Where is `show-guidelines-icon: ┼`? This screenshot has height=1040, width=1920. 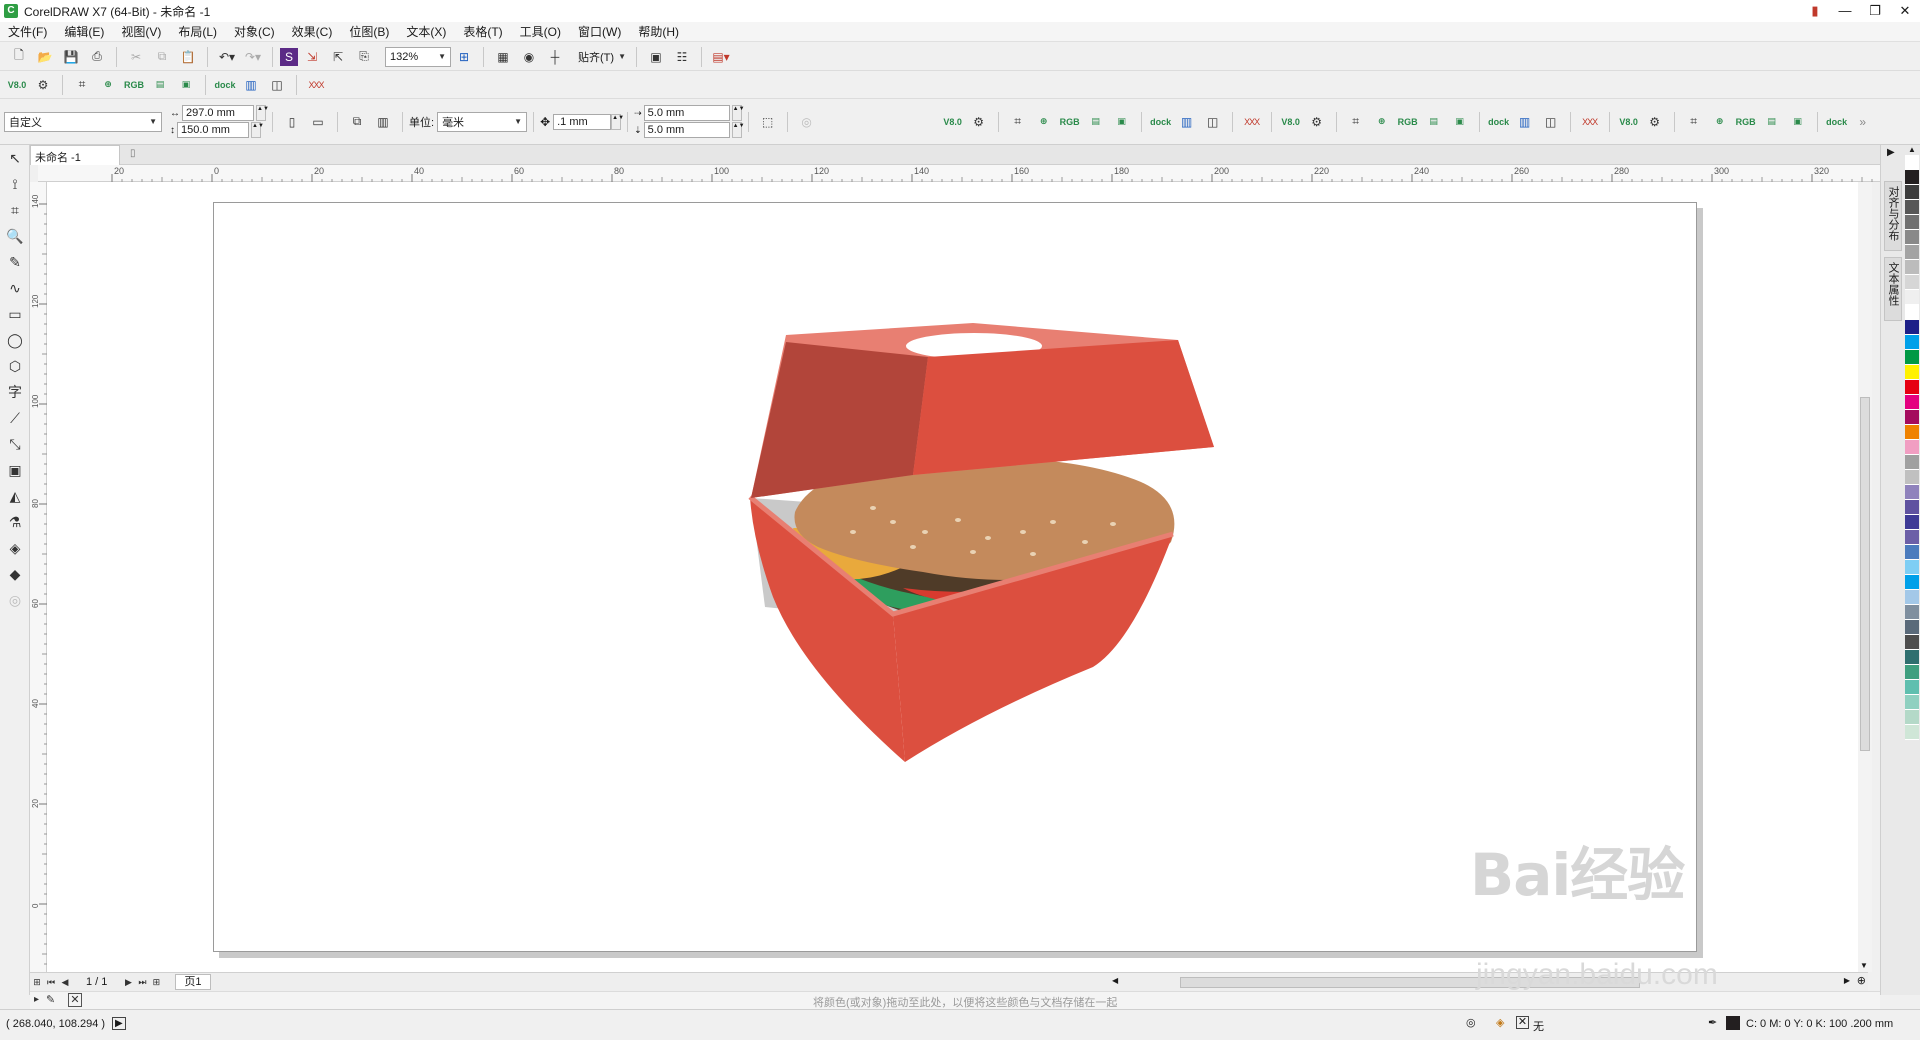 show-guidelines-icon: ┼ is located at coordinates (555, 57).